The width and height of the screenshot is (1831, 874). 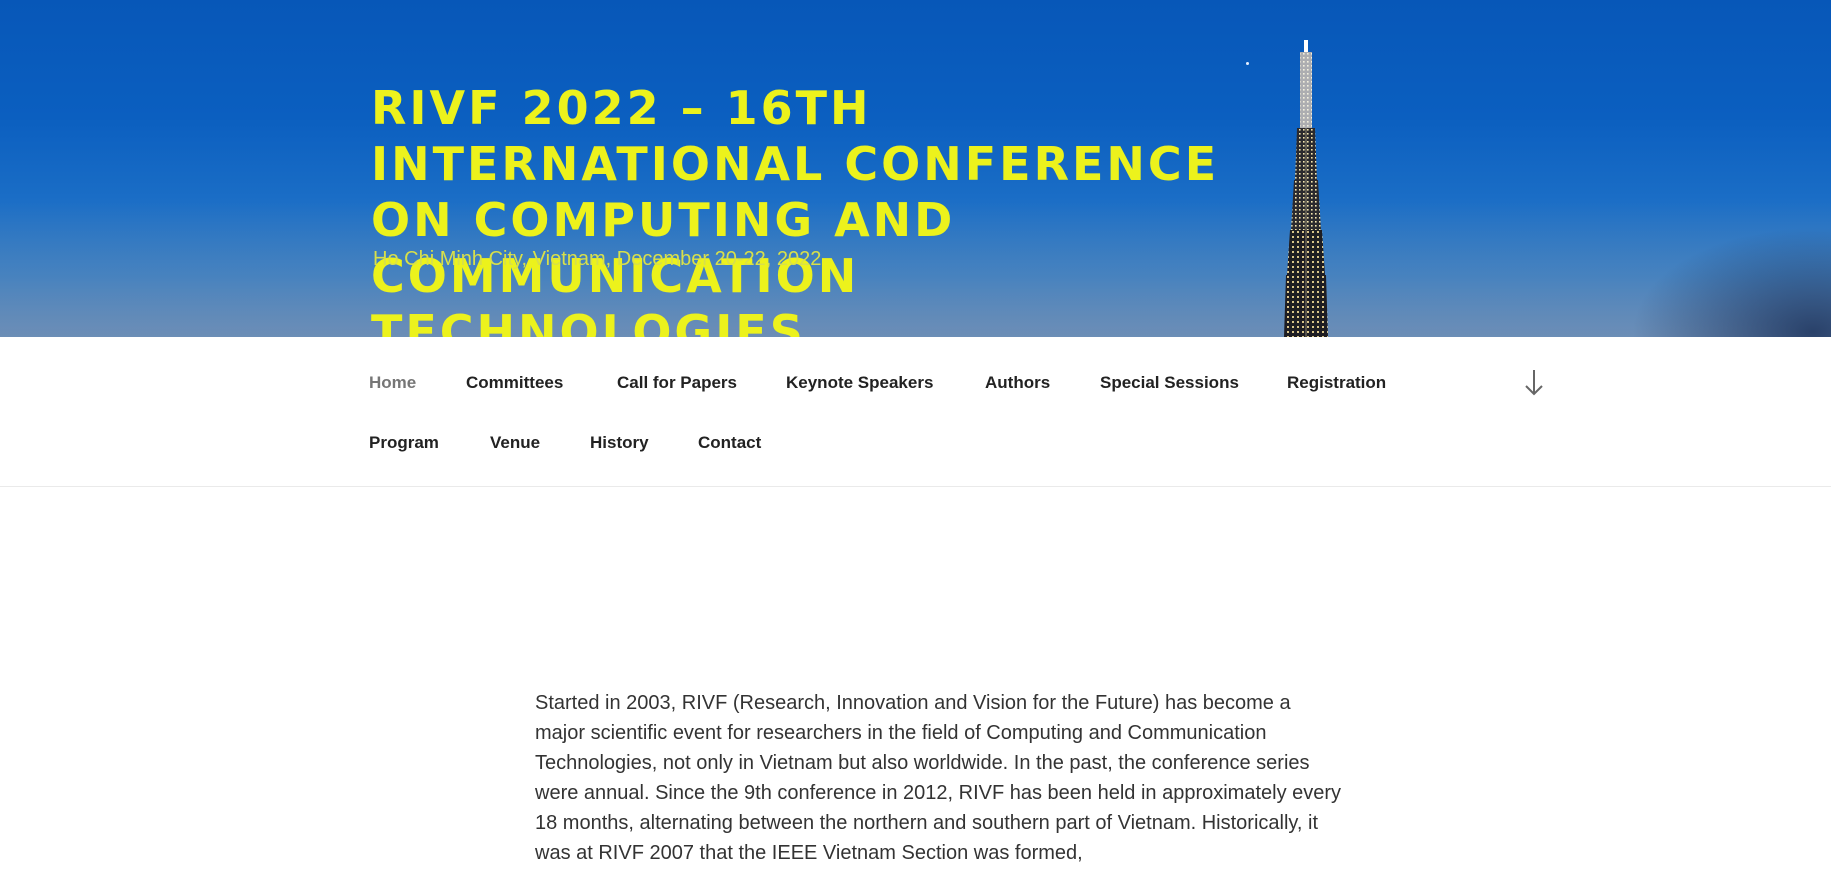 What do you see at coordinates (729, 443) in the screenshot?
I see `nav-item-contact: Contact` at bounding box center [729, 443].